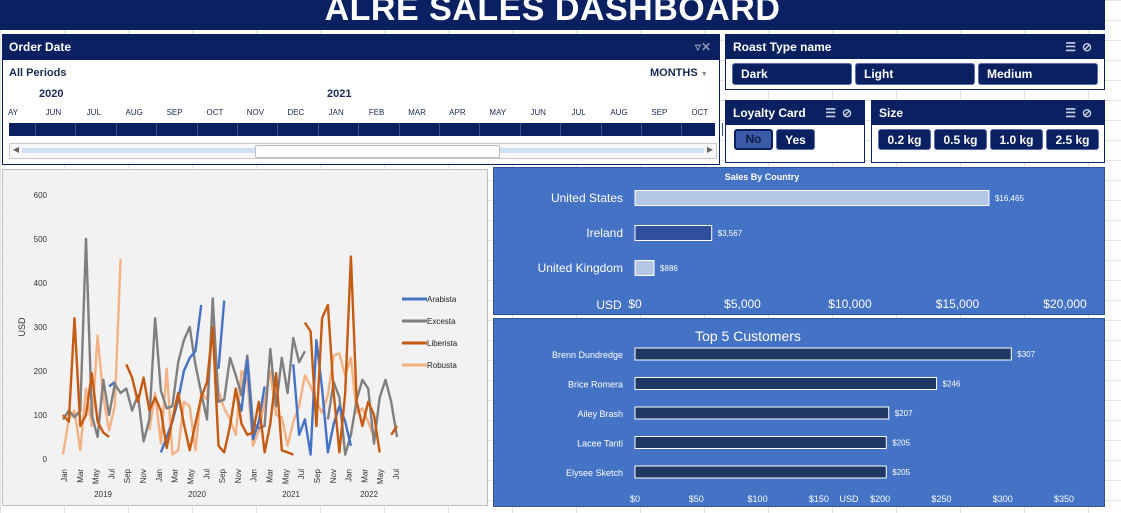 The height and width of the screenshot is (513, 1121). Describe the element at coordinates (41, 371) in the screenshot. I see `y-tick-label: 200` at that location.